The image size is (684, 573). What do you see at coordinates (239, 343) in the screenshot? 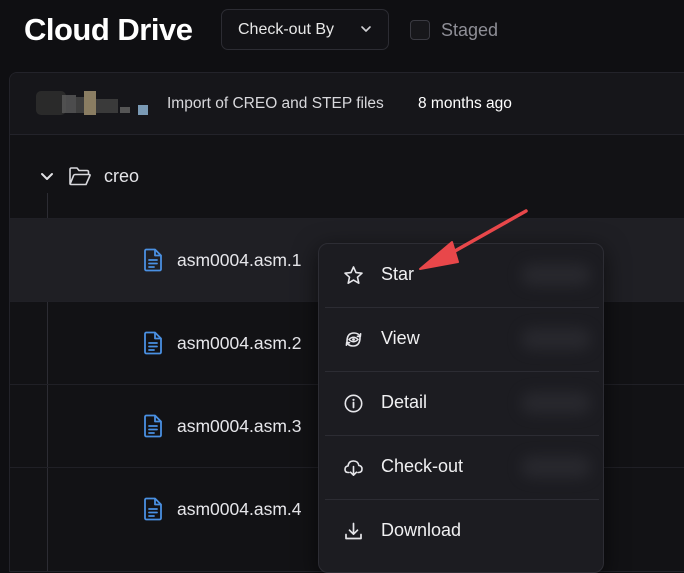
I see `file-name: asm0004.asm.2` at bounding box center [239, 343].